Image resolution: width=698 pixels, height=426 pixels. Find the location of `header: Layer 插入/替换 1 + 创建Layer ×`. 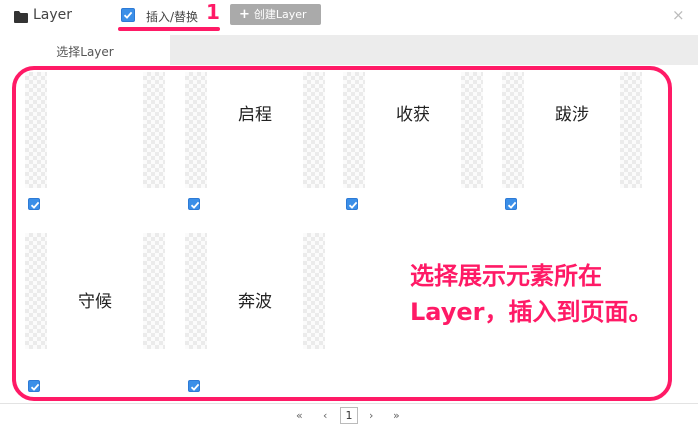

header: Layer 插入/替换 1 + 创建Layer × is located at coordinates (349, 17).